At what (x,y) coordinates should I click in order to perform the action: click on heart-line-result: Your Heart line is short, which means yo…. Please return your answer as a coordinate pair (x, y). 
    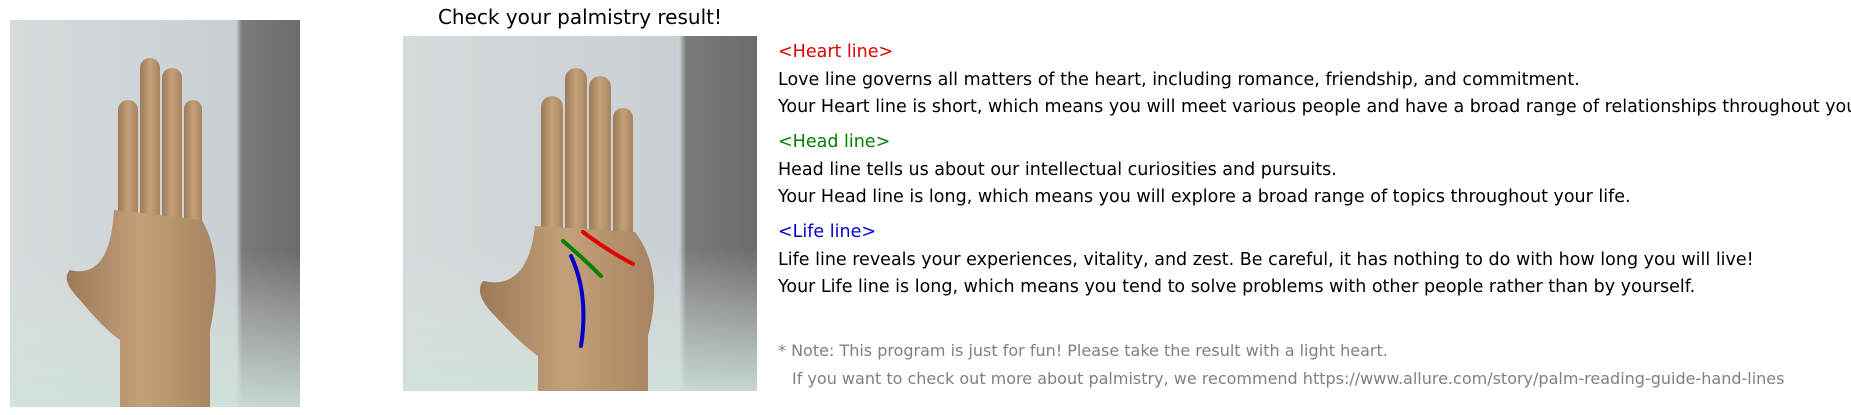
    Looking at the image, I should click on (1314, 107).